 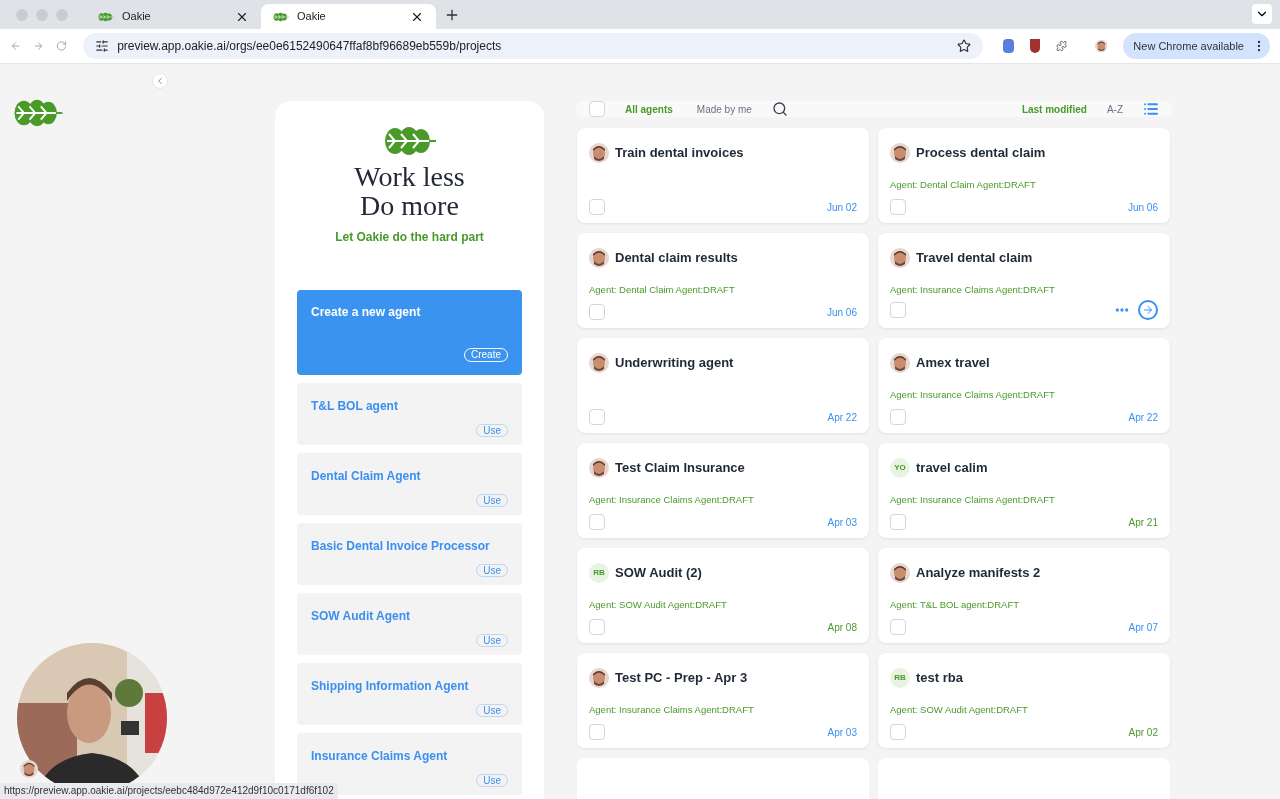 What do you see at coordinates (390, 686) in the screenshot?
I see `template-name: Shipping Information Agent` at bounding box center [390, 686].